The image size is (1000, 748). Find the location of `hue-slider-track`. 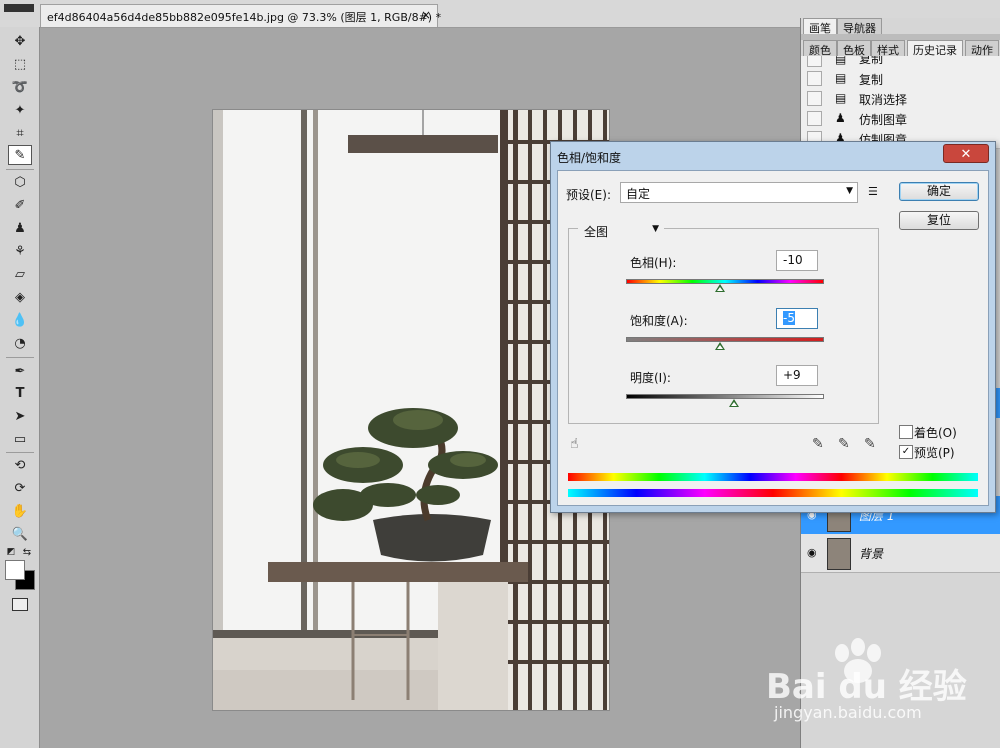

hue-slider-track is located at coordinates (725, 281).